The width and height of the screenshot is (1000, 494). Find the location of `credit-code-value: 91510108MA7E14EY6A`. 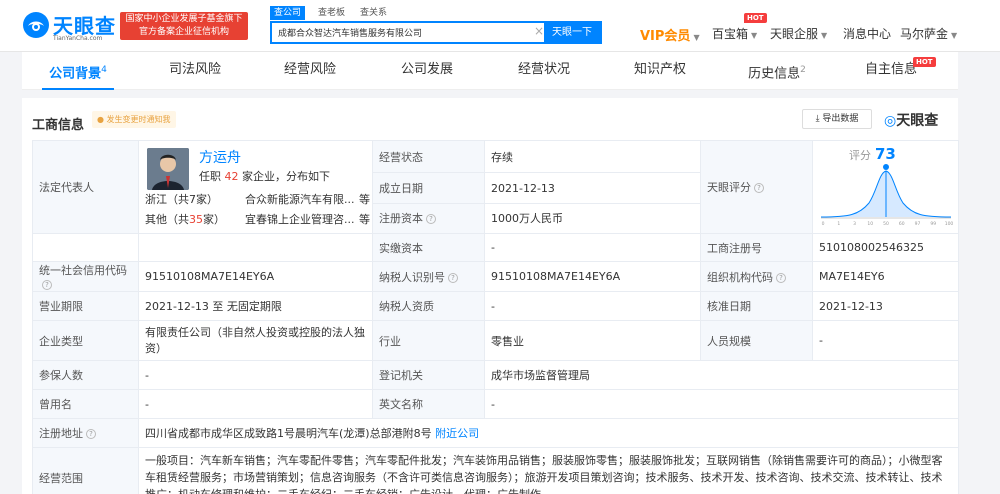

credit-code-value: 91510108MA7E14EY6A is located at coordinates (255, 276).